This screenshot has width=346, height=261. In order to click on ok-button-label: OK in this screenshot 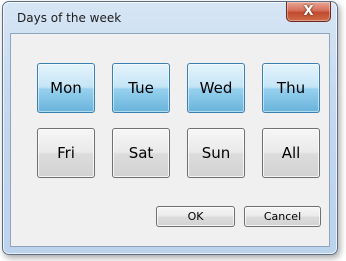, I will do `click(195, 216)`.